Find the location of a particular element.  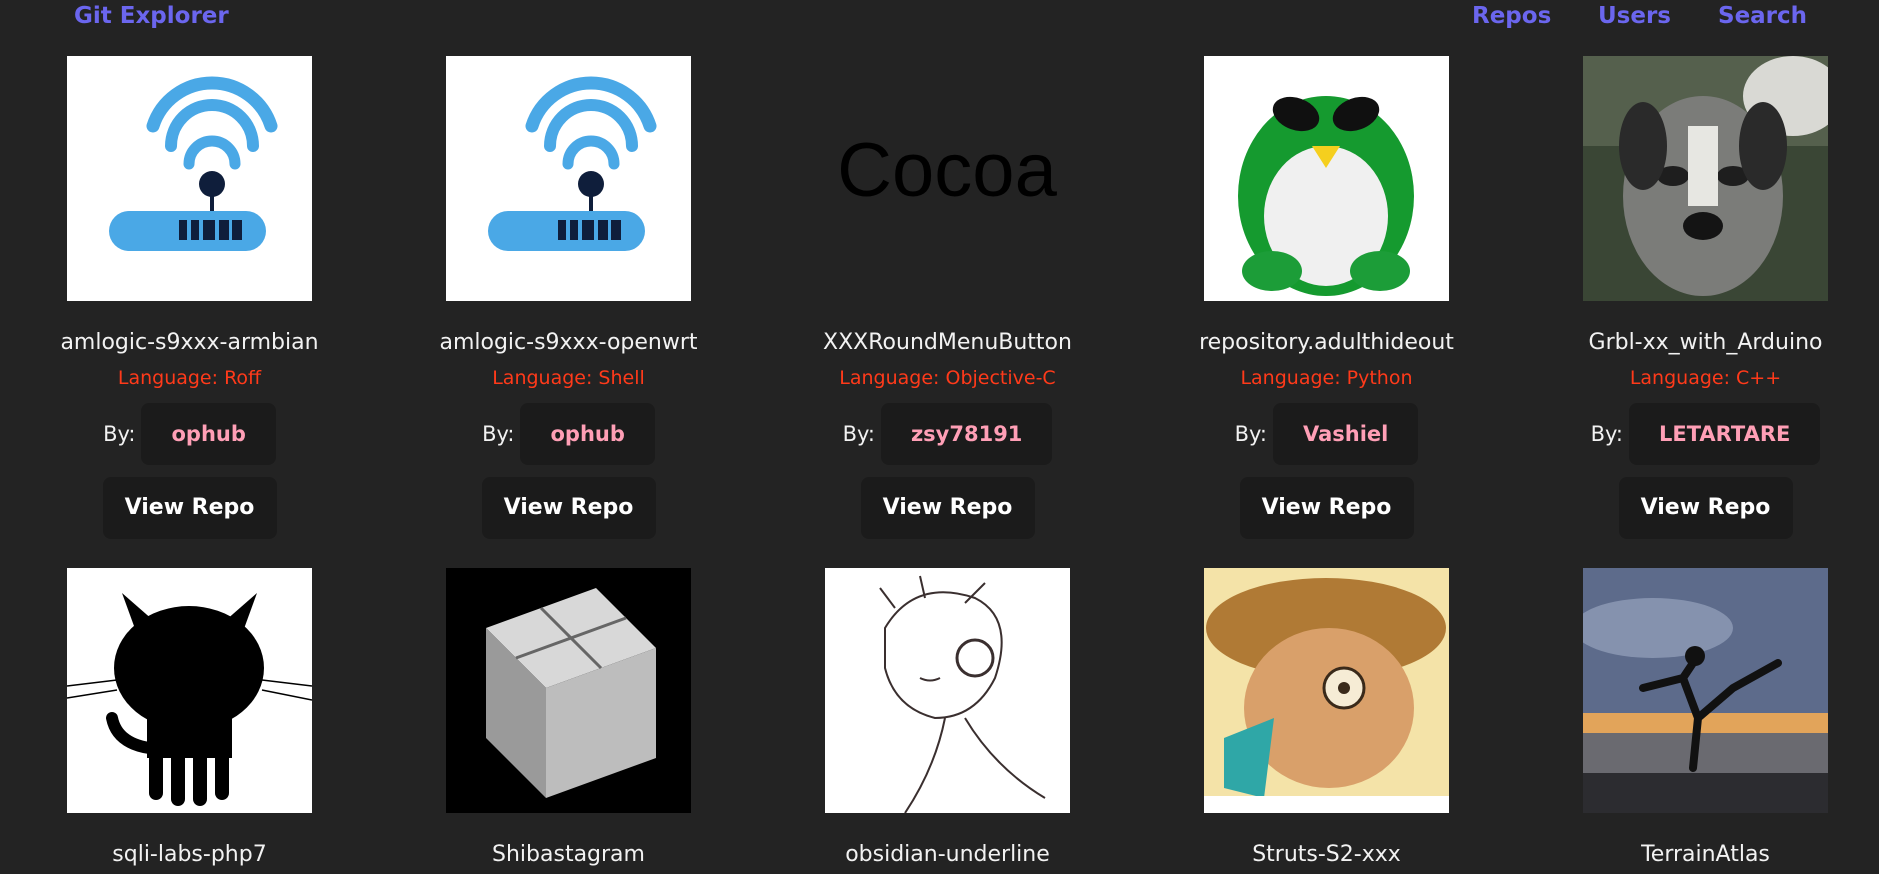

repo-language: Language: Objective-C is located at coordinates (947, 378).